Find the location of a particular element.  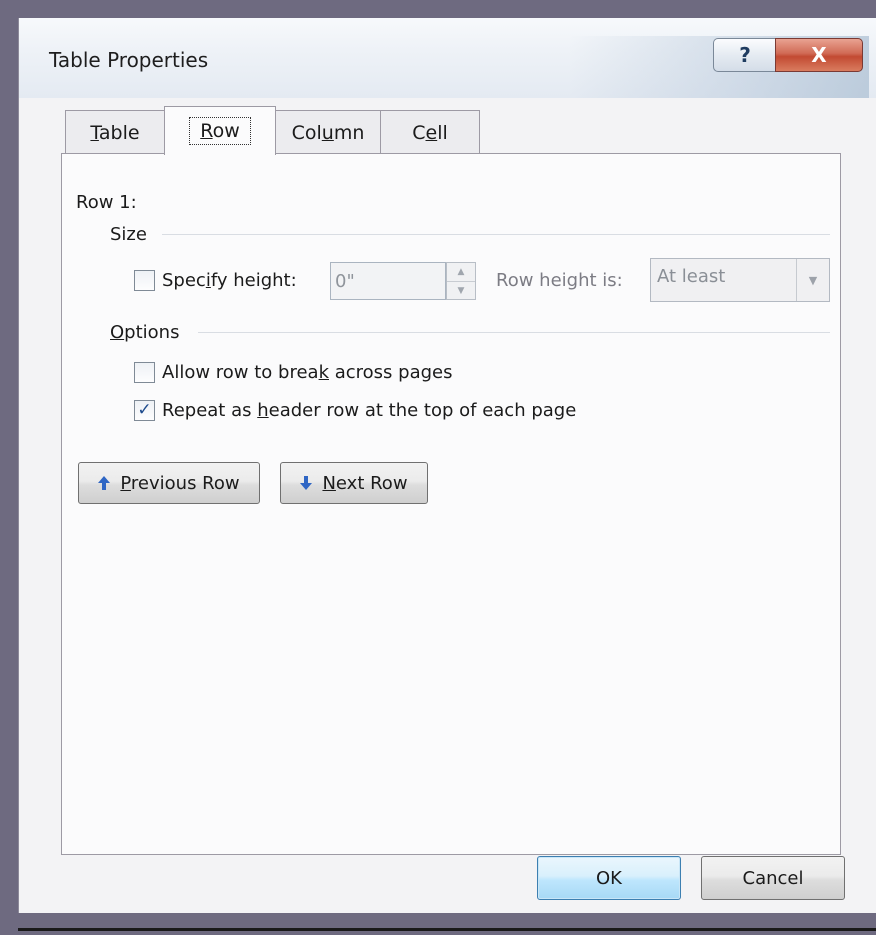

checkmark-icon: ✓ is located at coordinates (144, 410).